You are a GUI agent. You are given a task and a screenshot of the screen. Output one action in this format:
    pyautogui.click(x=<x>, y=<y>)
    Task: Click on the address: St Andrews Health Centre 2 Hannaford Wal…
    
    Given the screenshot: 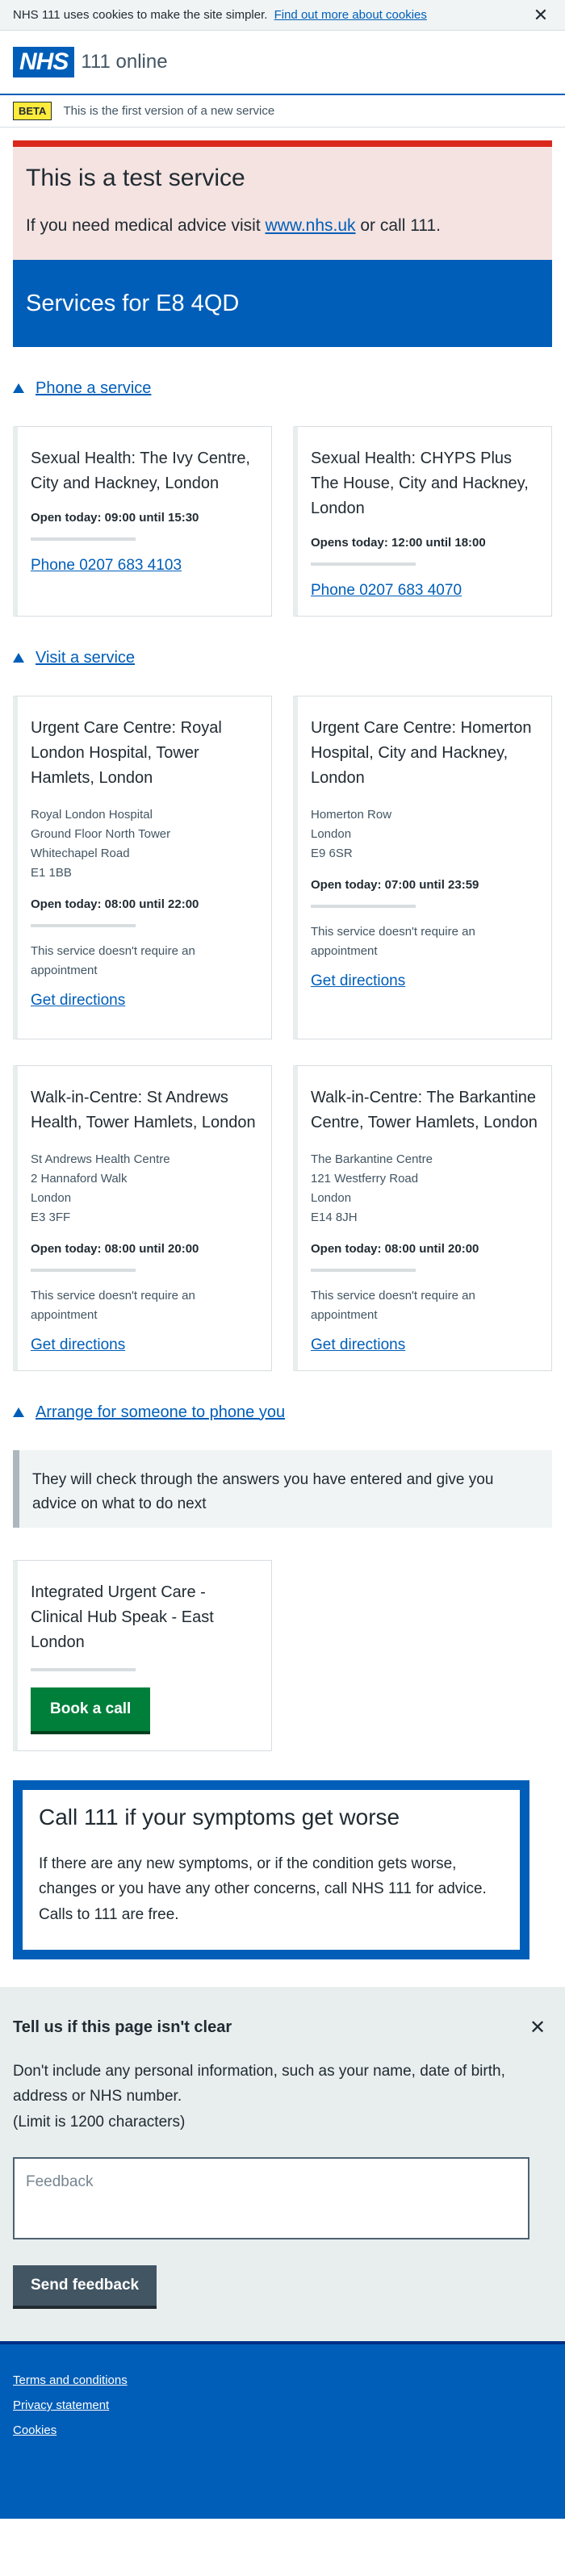 What is the action you would take?
    pyautogui.click(x=144, y=1188)
    